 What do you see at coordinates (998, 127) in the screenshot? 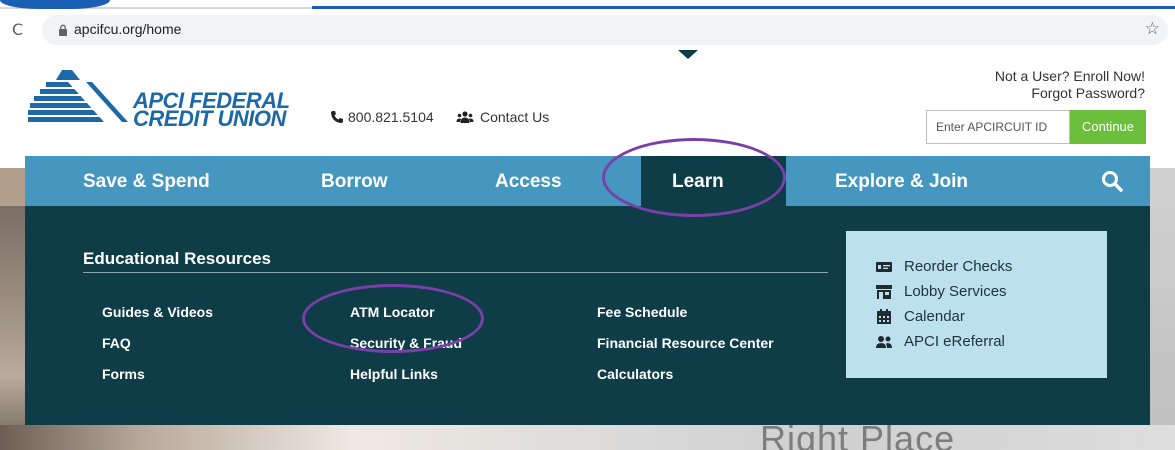
I see `apcircuit-id-input: Enter APCIRCUIT ID` at bounding box center [998, 127].